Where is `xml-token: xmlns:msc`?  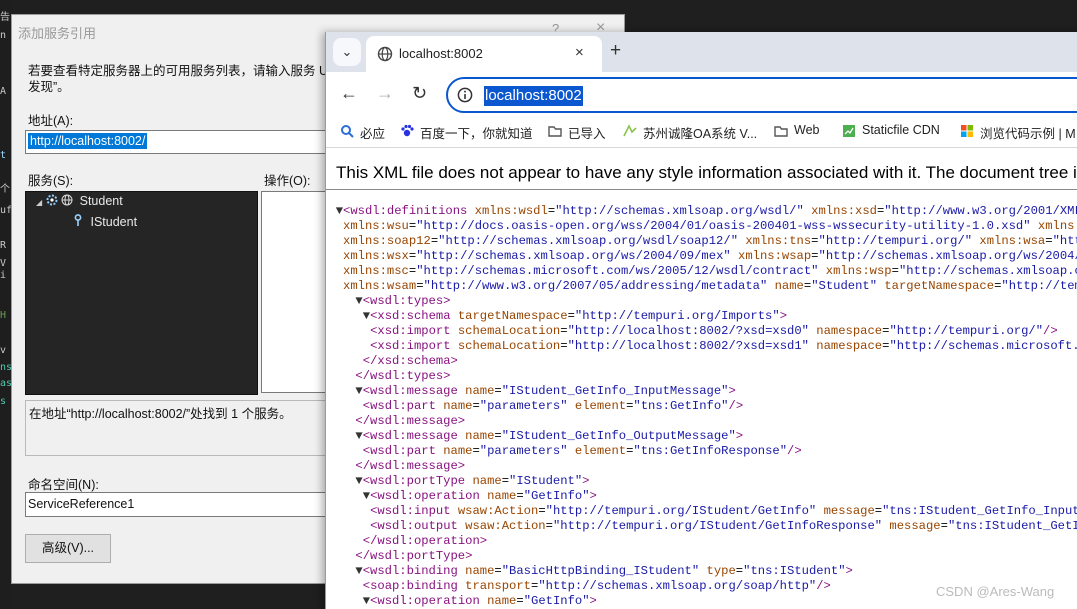
xml-token: xmlns:msc is located at coordinates (376, 271).